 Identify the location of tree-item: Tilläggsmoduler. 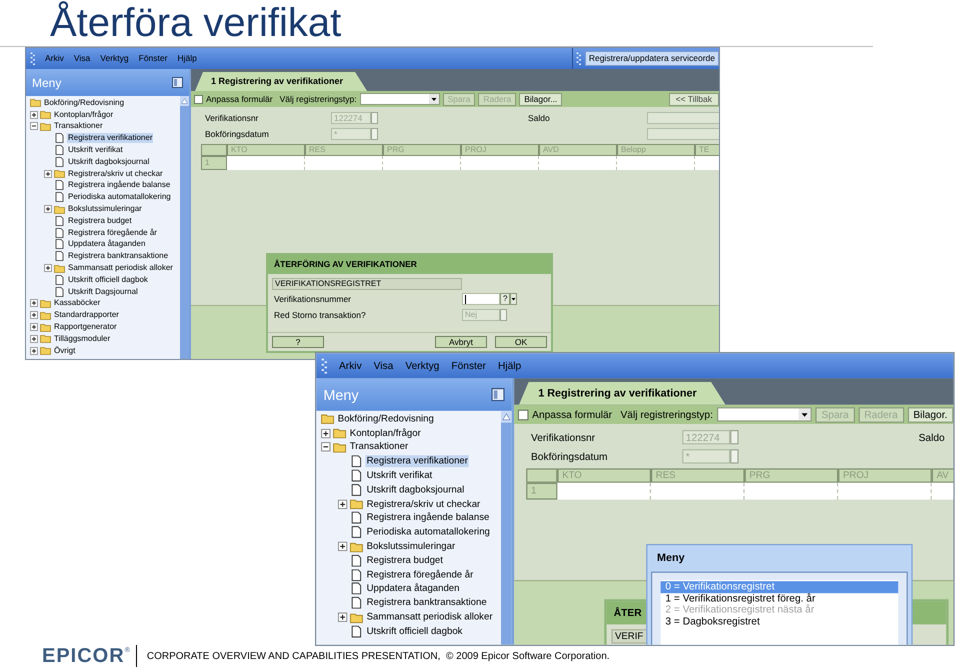
(82, 339).